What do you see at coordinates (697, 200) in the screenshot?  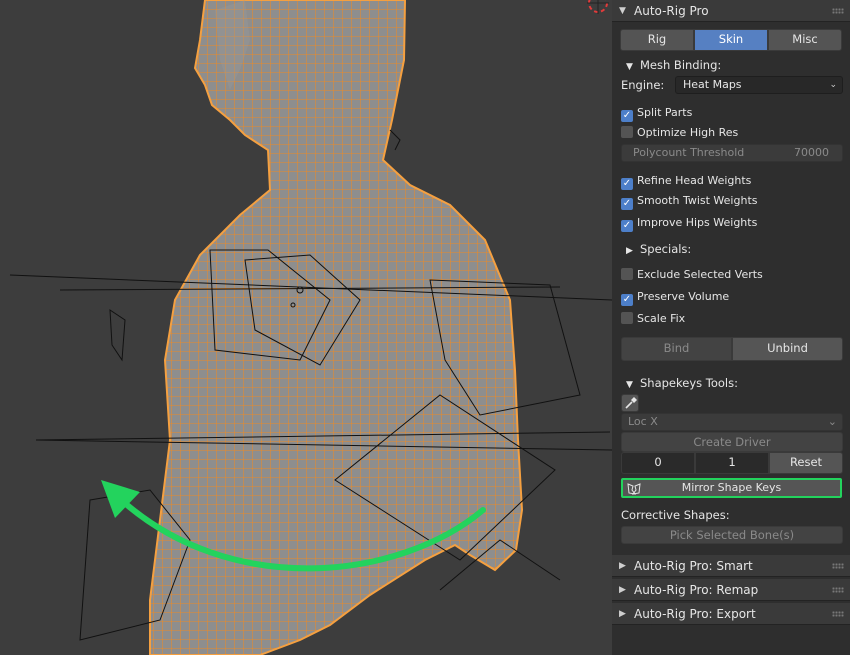 I see `smooth-twist-weights-label: Smooth Twist Weights` at bounding box center [697, 200].